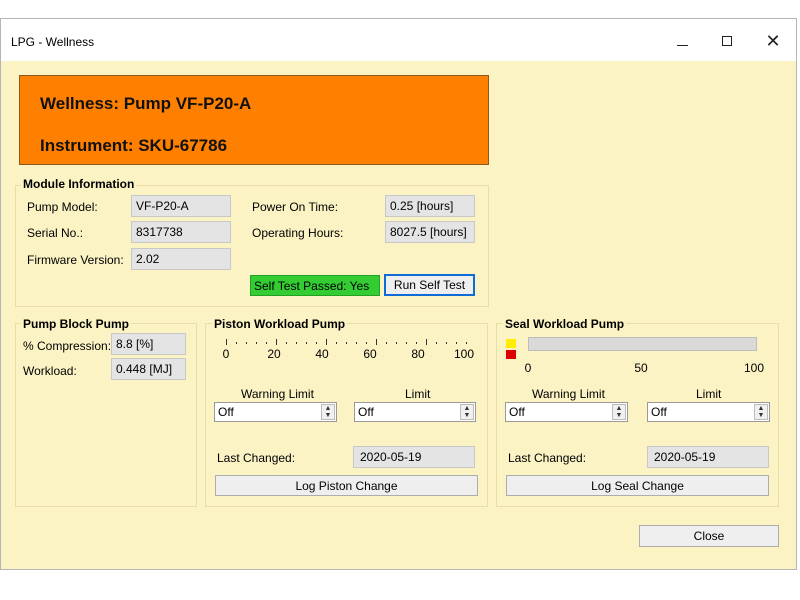  What do you see at coordinates (398, 40) in the screenshot?
I see `title-bar: LPG - Wellness ✕` at bounding box center [398, 40].